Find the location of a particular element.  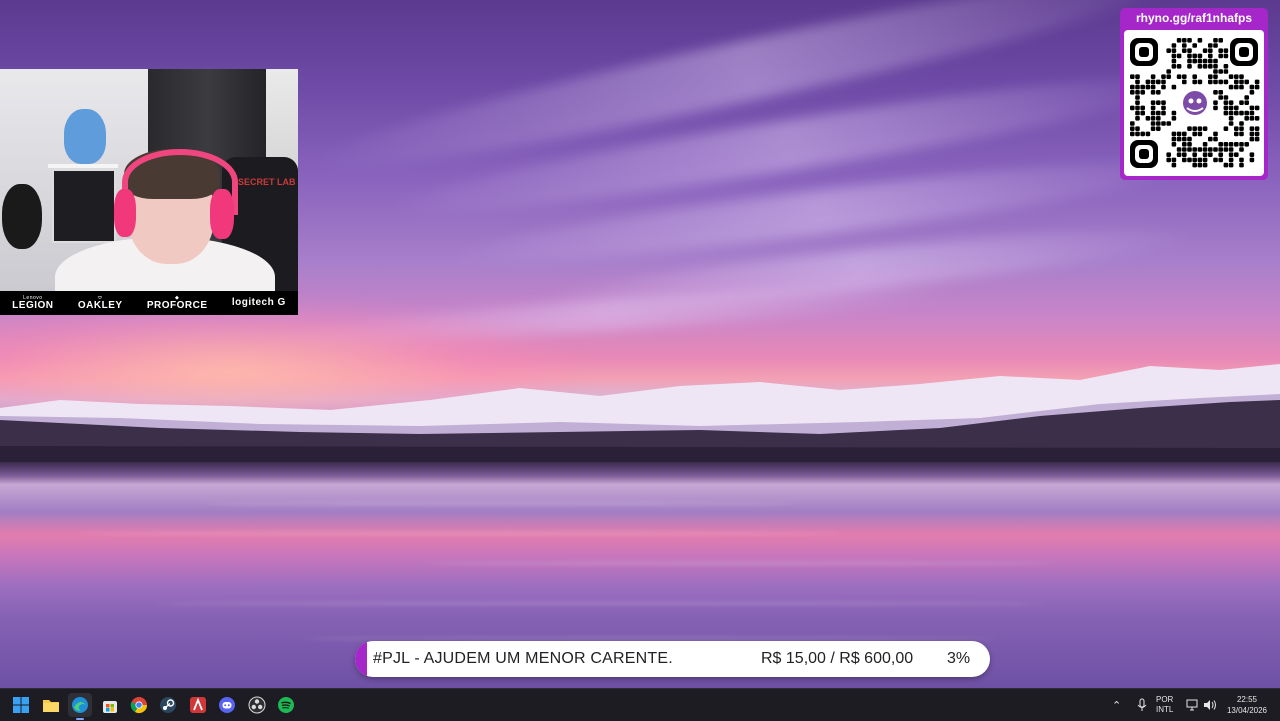

windows-icon is located at coordinates (21, 705).